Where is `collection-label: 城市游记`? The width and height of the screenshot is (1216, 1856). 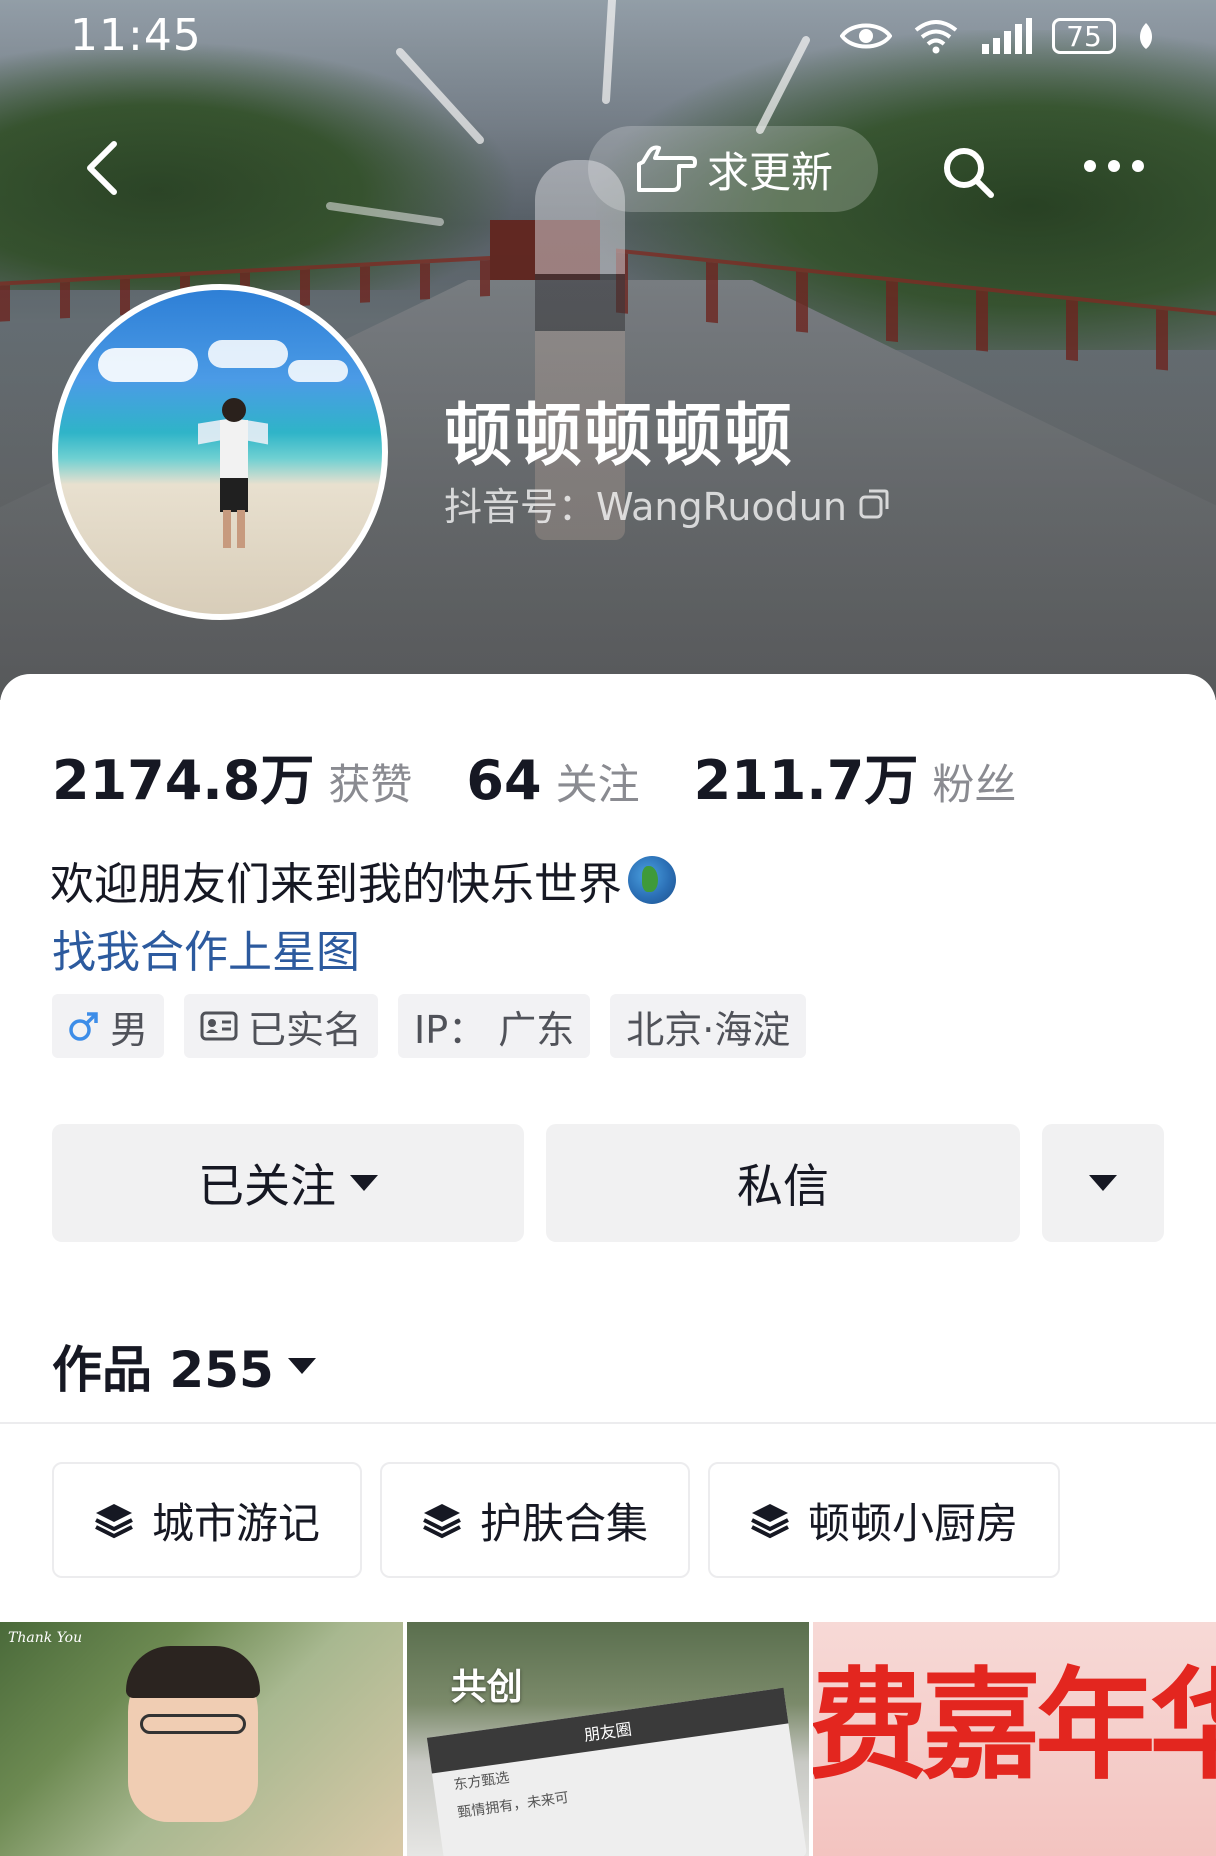 collection-label: 城市游记 is located at coordinates (236, 1523).